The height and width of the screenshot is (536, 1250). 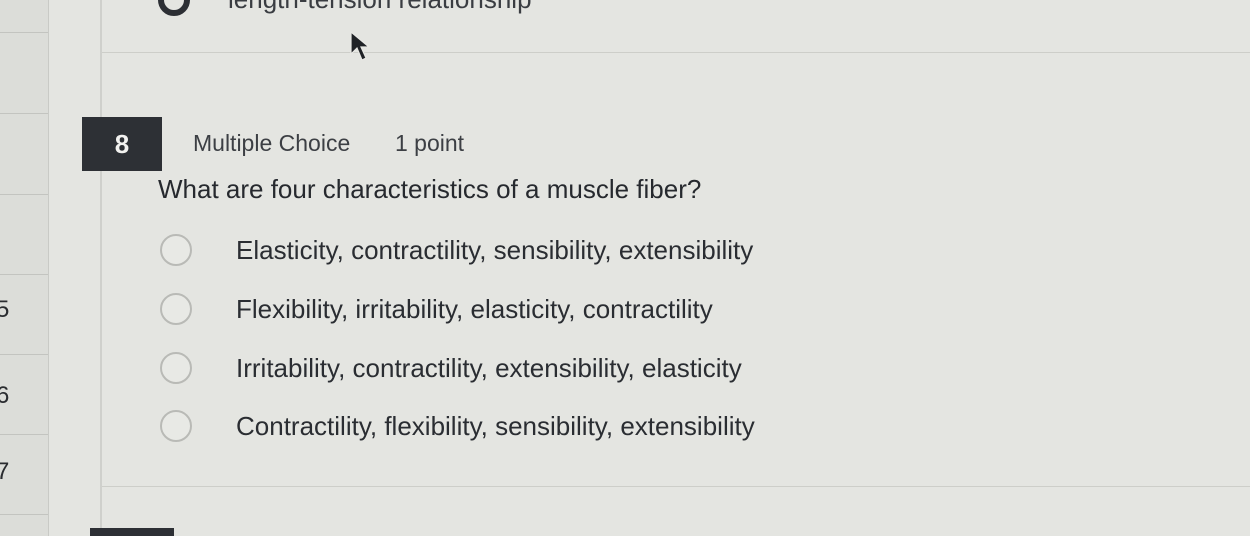 I want to click on mouse-pointer-icon, so click(x=360, y=45).